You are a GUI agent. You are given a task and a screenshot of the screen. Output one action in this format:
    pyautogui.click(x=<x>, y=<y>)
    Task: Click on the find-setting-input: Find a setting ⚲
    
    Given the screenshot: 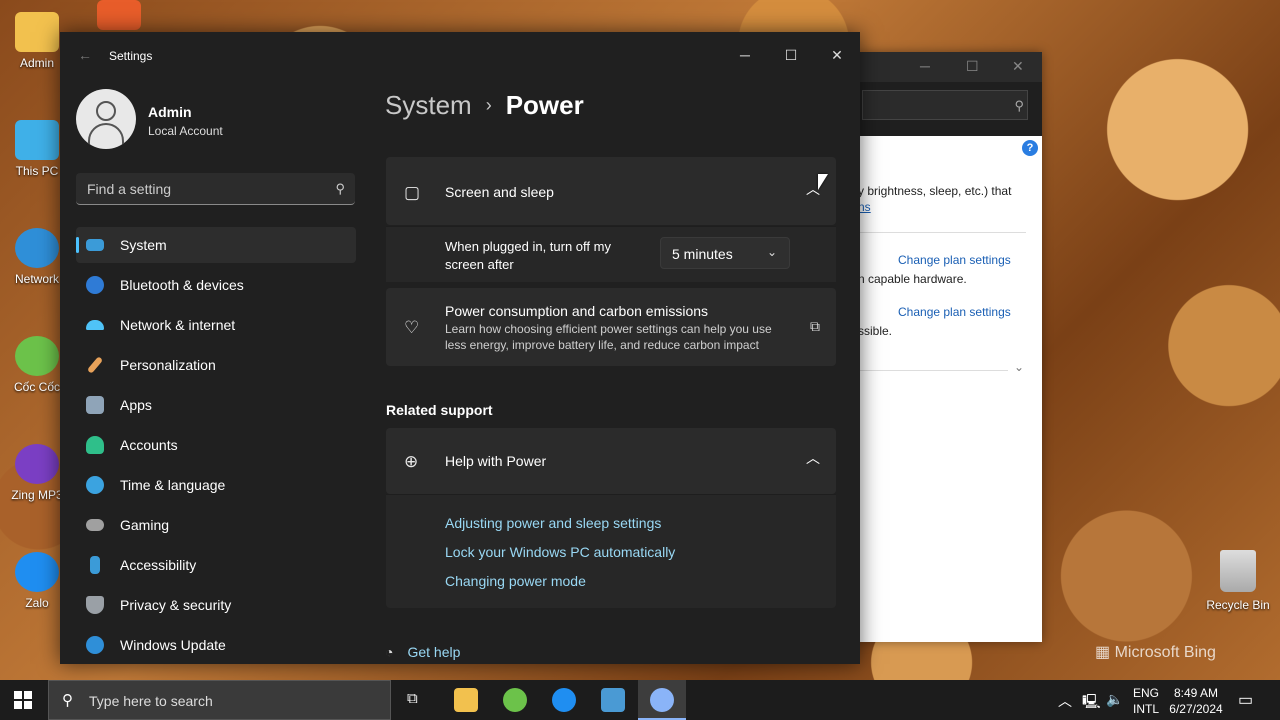 What is the action you would take?
    pyautogui.click(x=215, y=189)
    